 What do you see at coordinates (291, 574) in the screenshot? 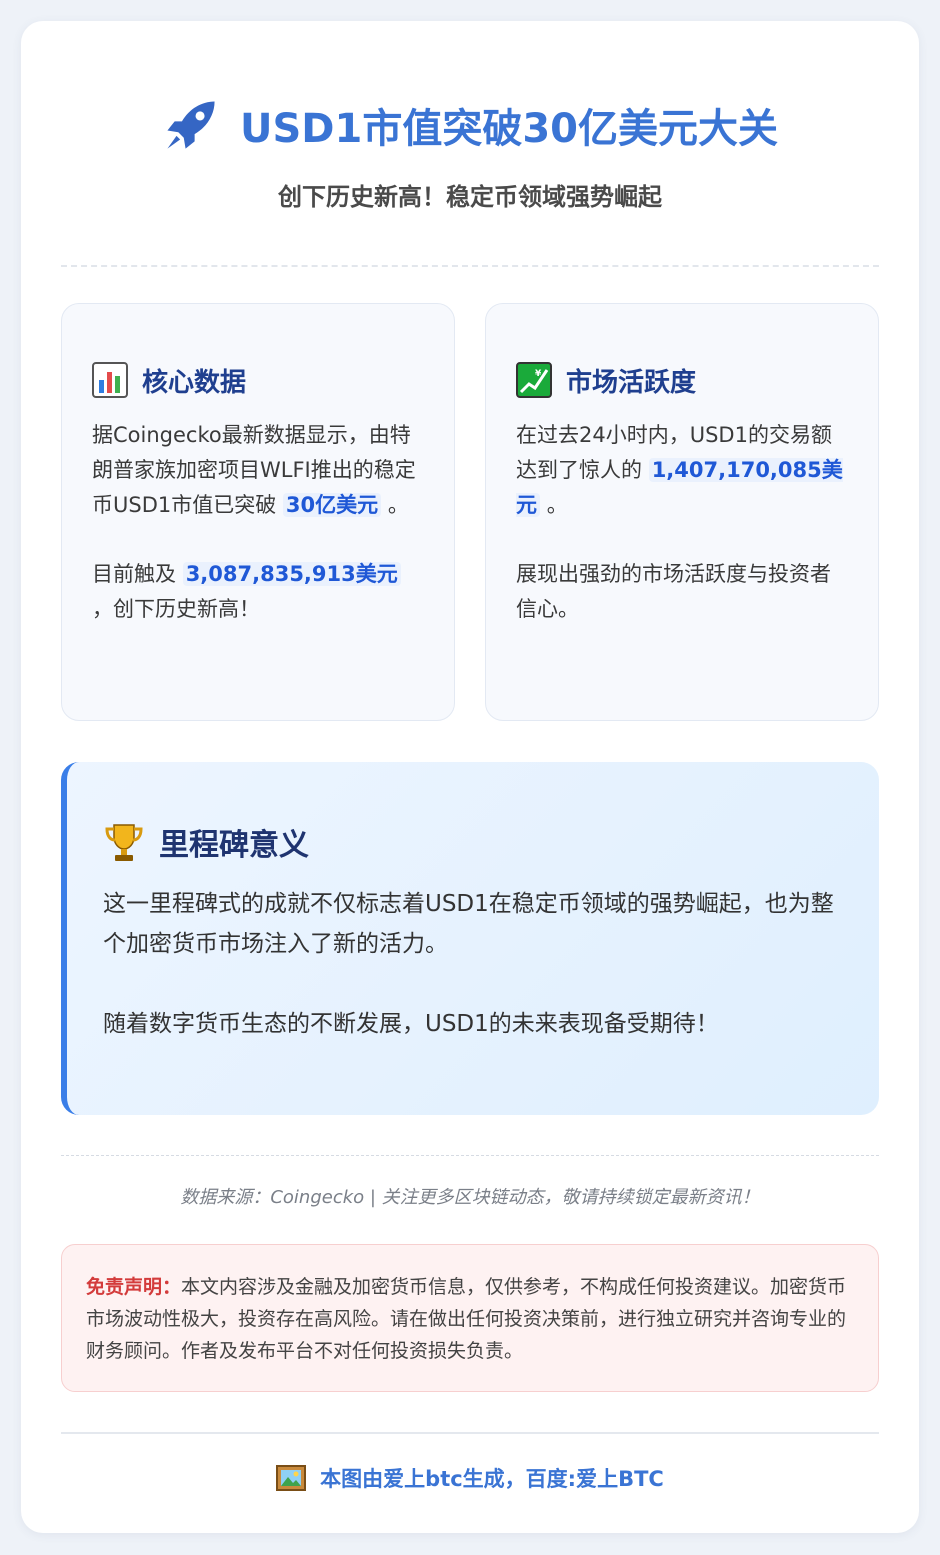
I see `market-cap-value-highlight: 3,087,835,913美元` at bounding box center [291, 574].